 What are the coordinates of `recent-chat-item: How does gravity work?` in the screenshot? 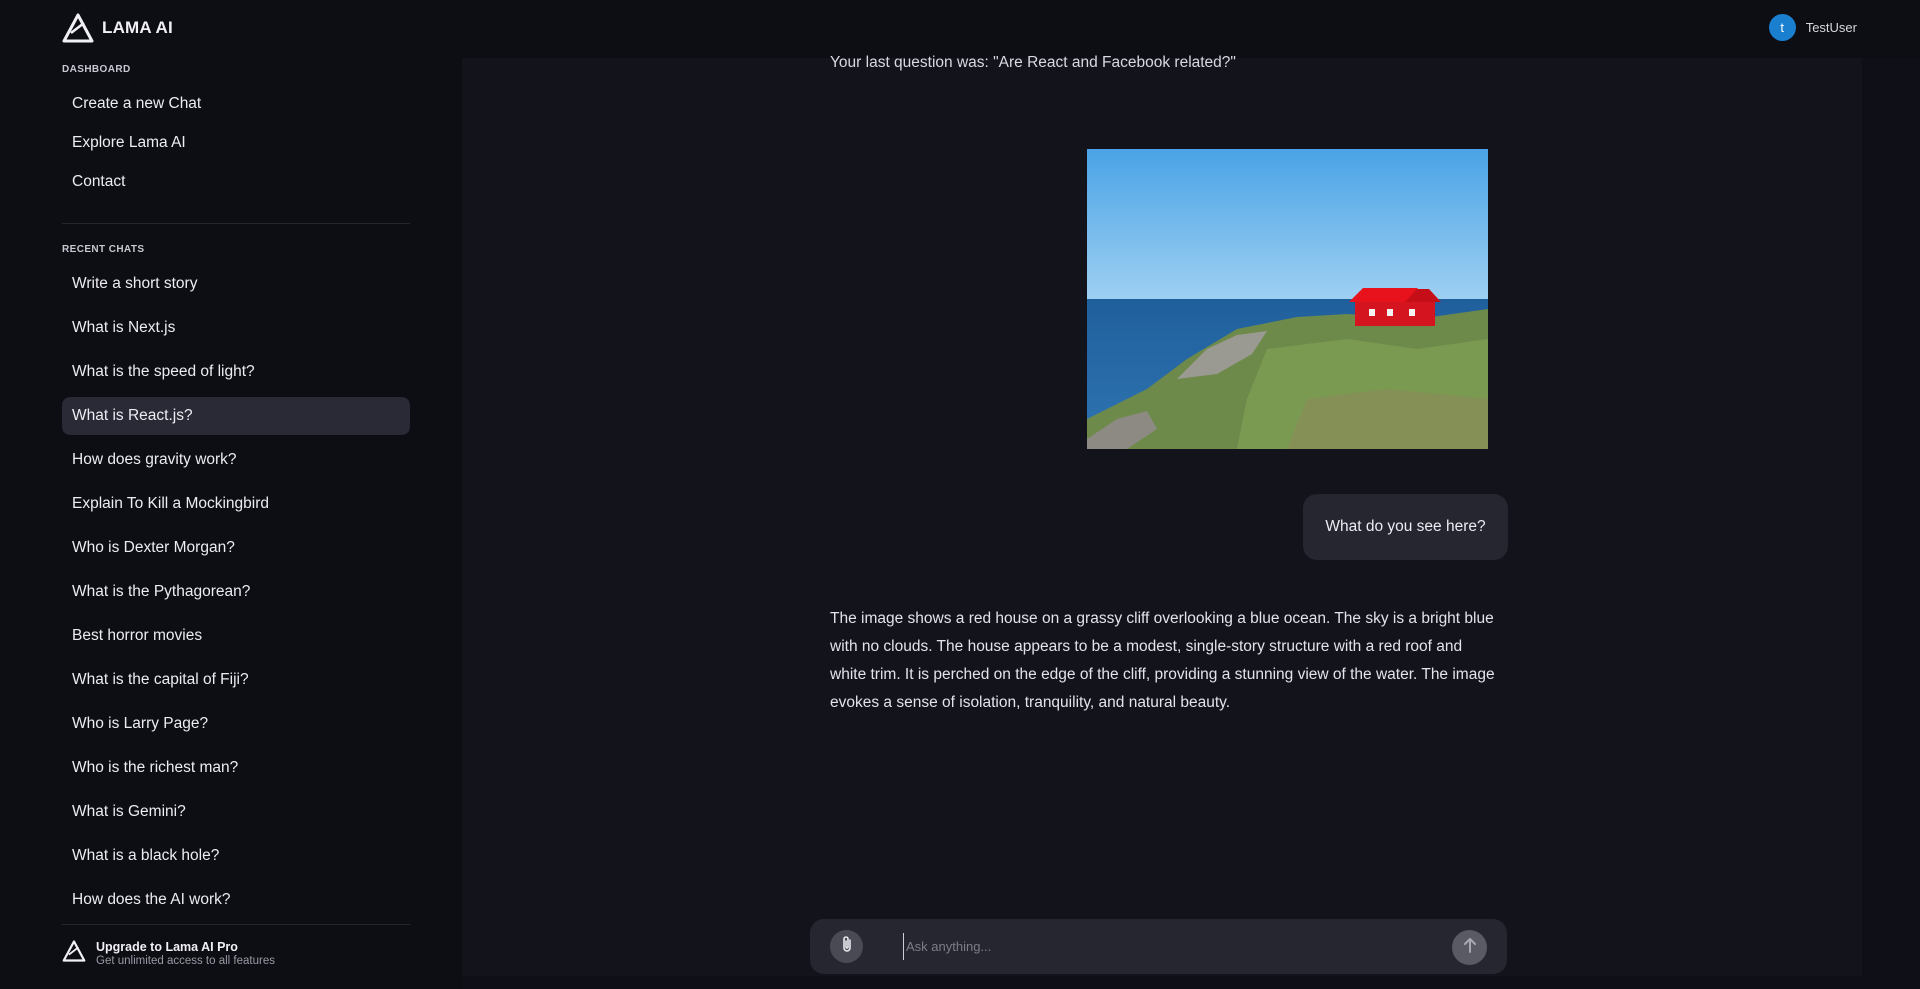 It's located at (236, 460).